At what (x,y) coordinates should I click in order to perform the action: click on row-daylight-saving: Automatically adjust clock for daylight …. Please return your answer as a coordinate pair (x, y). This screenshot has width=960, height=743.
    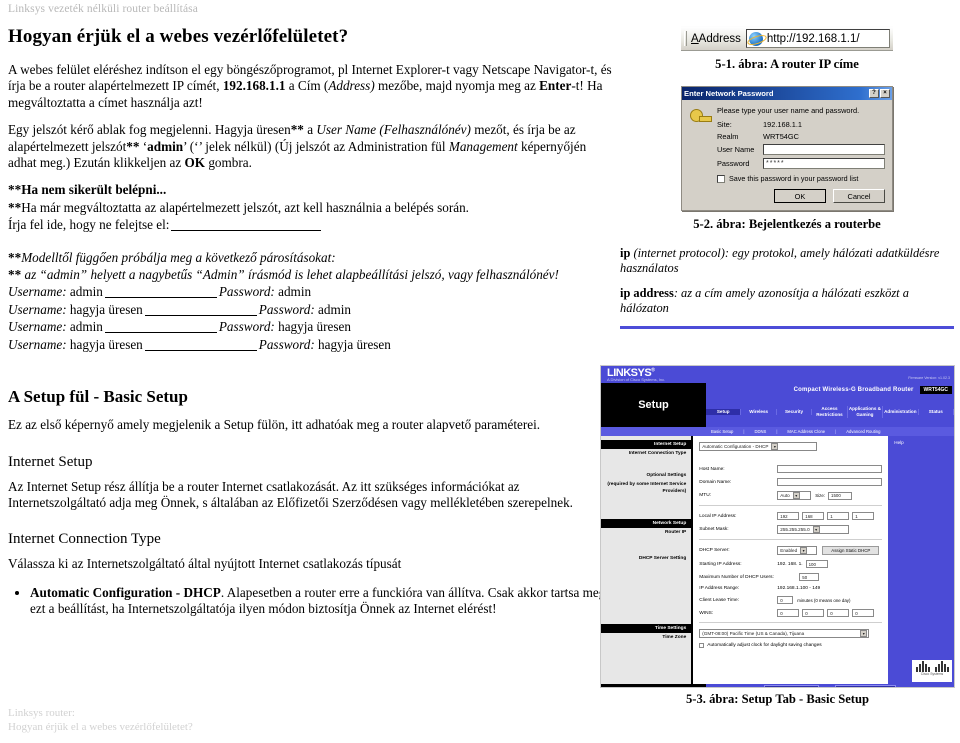
    Looking at the image, I should click on (790, 645).